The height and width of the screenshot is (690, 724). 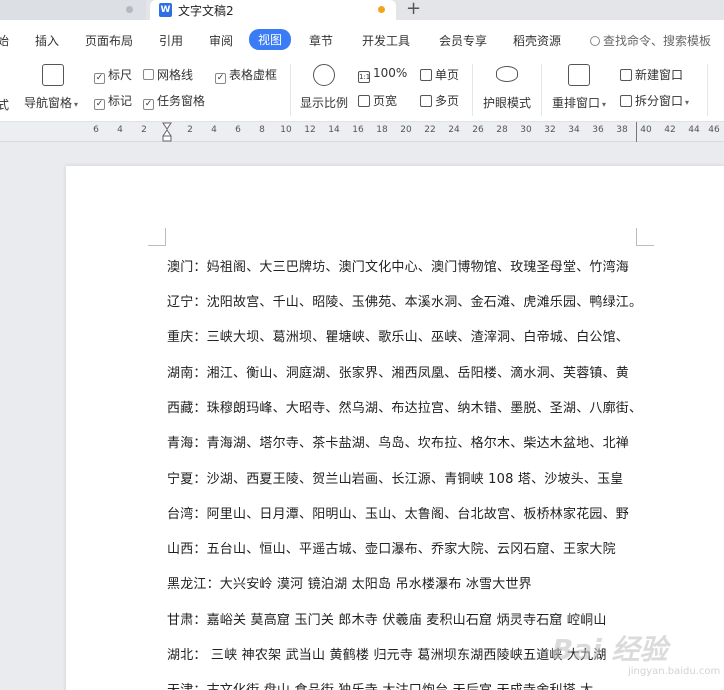 What do you see at coordinates (144, 130) in the screenshot?
I see `ruler-tick: 2` at bounding box center [144, 130].